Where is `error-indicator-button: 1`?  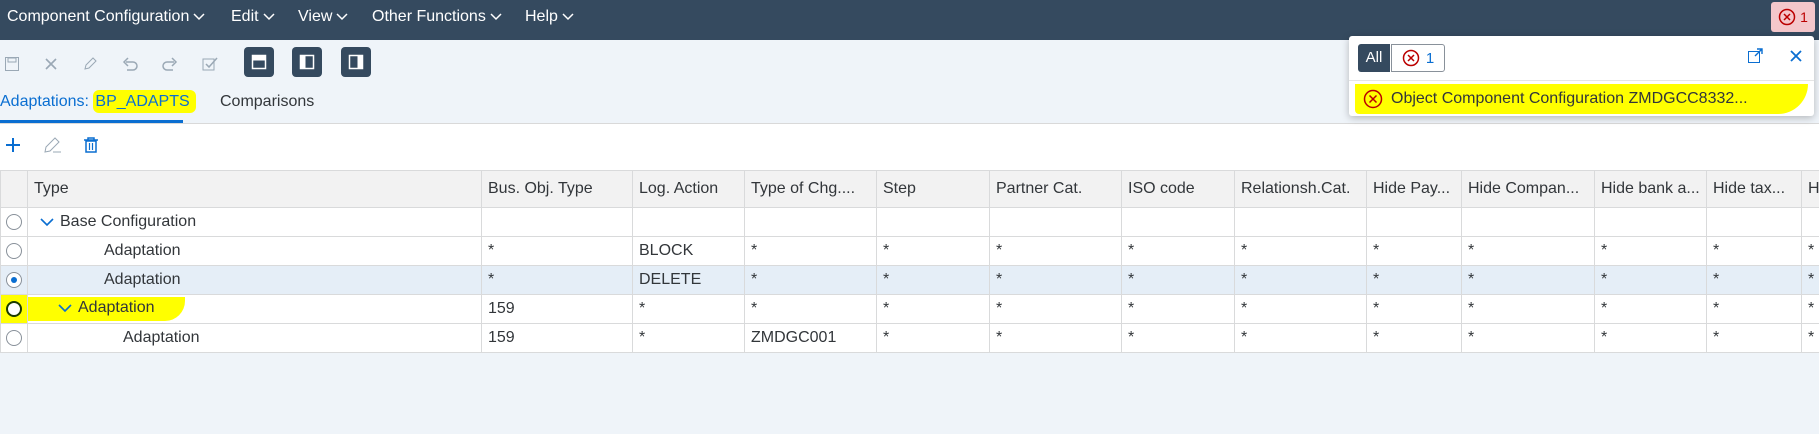
error-indicator-button: 1 is located at coordinates (1793, 17).